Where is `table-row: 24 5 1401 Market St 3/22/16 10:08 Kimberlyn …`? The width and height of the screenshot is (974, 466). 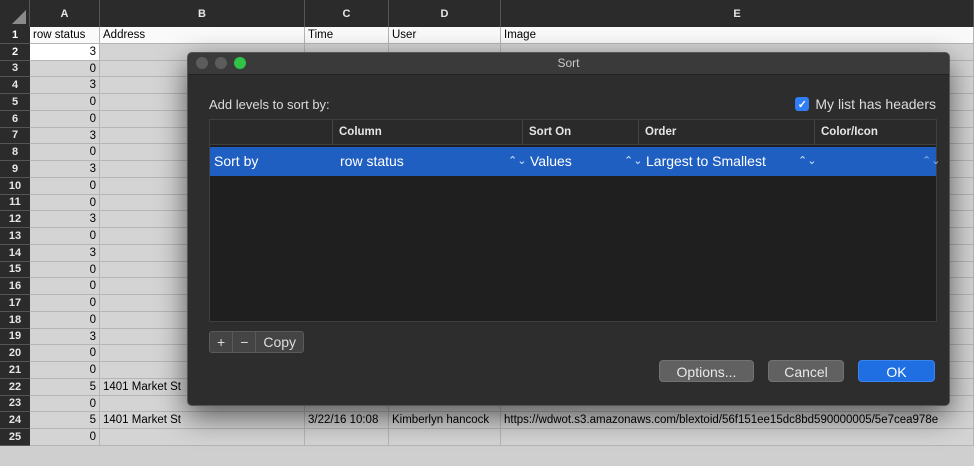 table-row: 24 5 1401 Market St 3/22/16 10:08 Kimberlyn … is located at coordinates (487, 420).